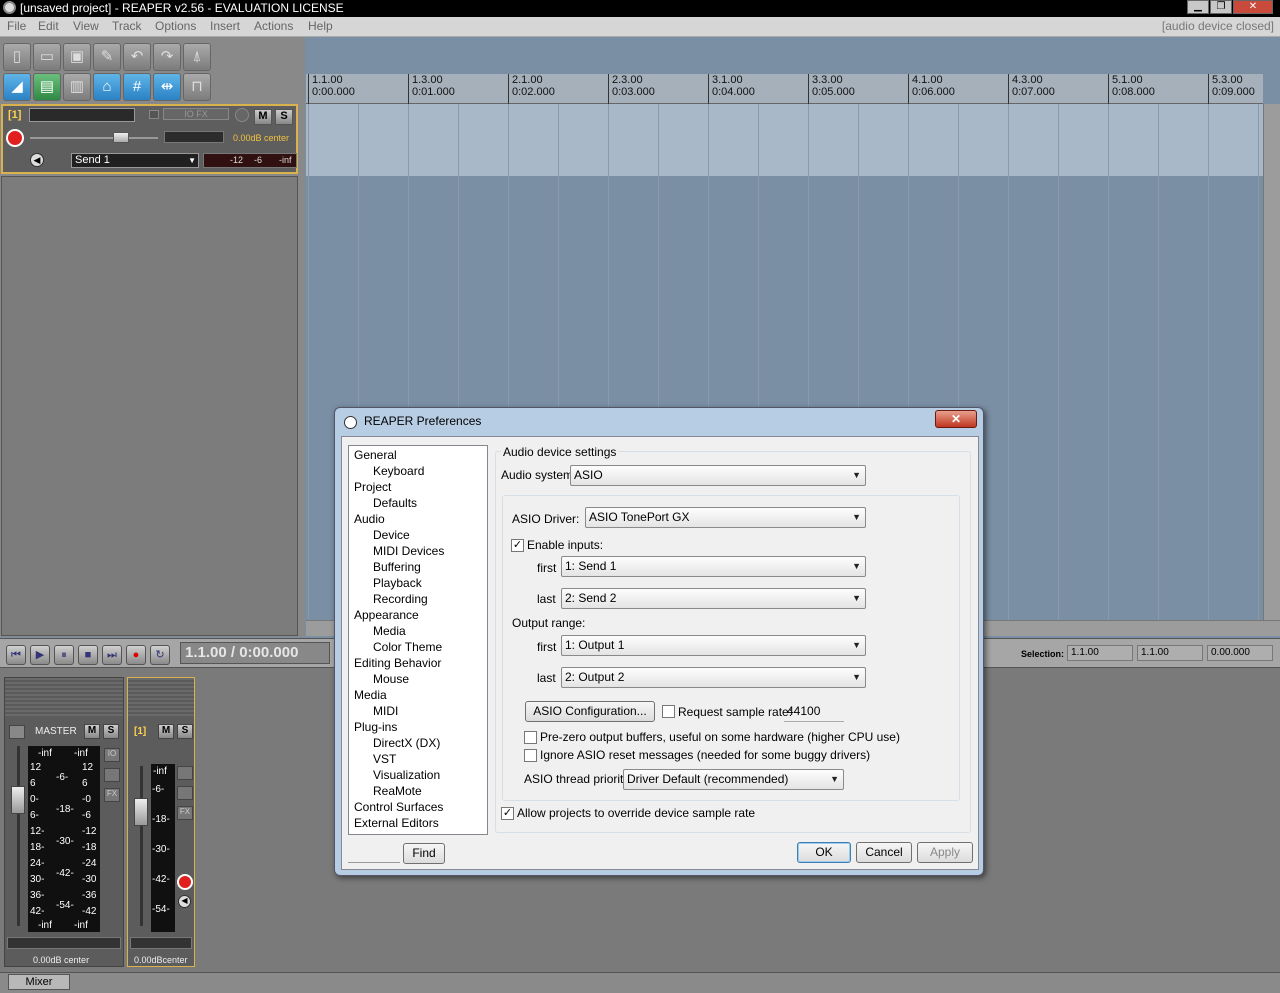 This screenshot has height=993, width=1280. What do you see at coordinates (398, 471) in the screenshot?
I see `tree-item: Keyboard` at bounding box center [398, 471].